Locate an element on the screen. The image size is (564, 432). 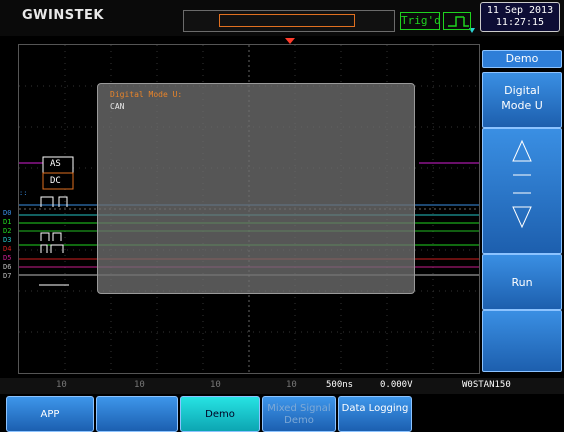
run-button: Run is located at coordinates (522, 282).